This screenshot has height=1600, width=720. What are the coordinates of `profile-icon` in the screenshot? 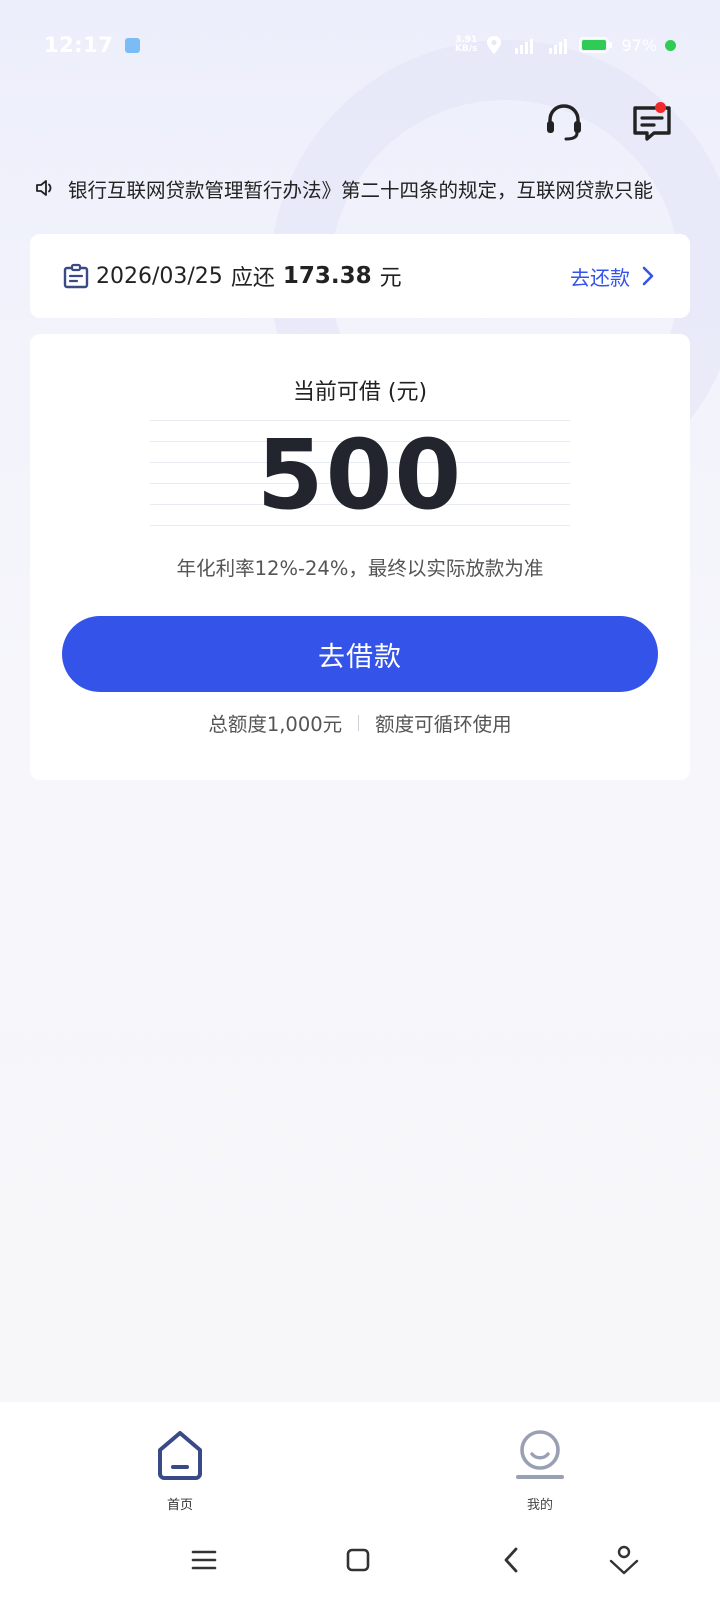 It's located at (540, 1454).